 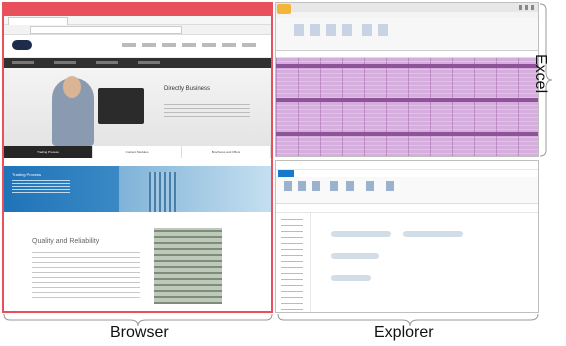 What do you see at coordinates (404, 332) in the screenshot?
I see `explorer-label: Explorer` at bounding box center [404, 332].